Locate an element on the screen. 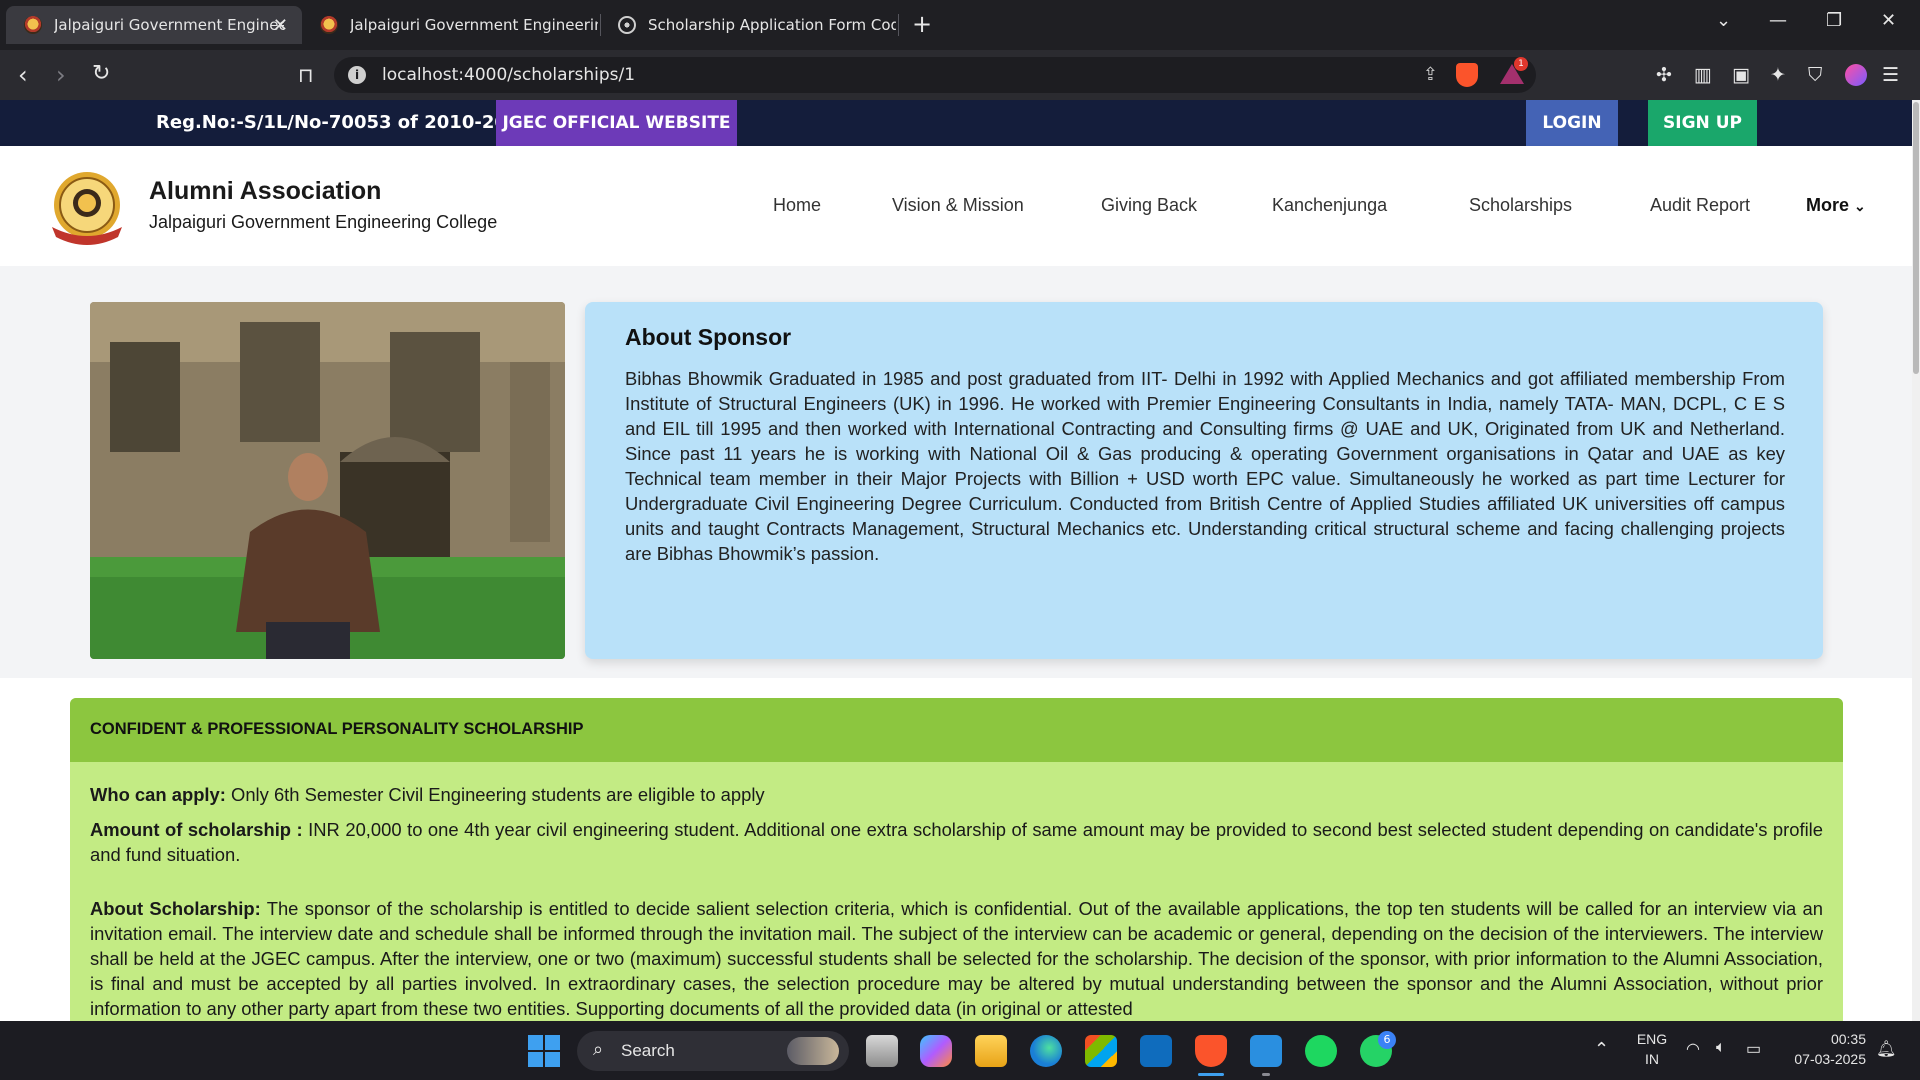 This screenshot has width=1920, height=1080. about-sponsor-heading: About Sponsor is located at coordinates (708, 337).